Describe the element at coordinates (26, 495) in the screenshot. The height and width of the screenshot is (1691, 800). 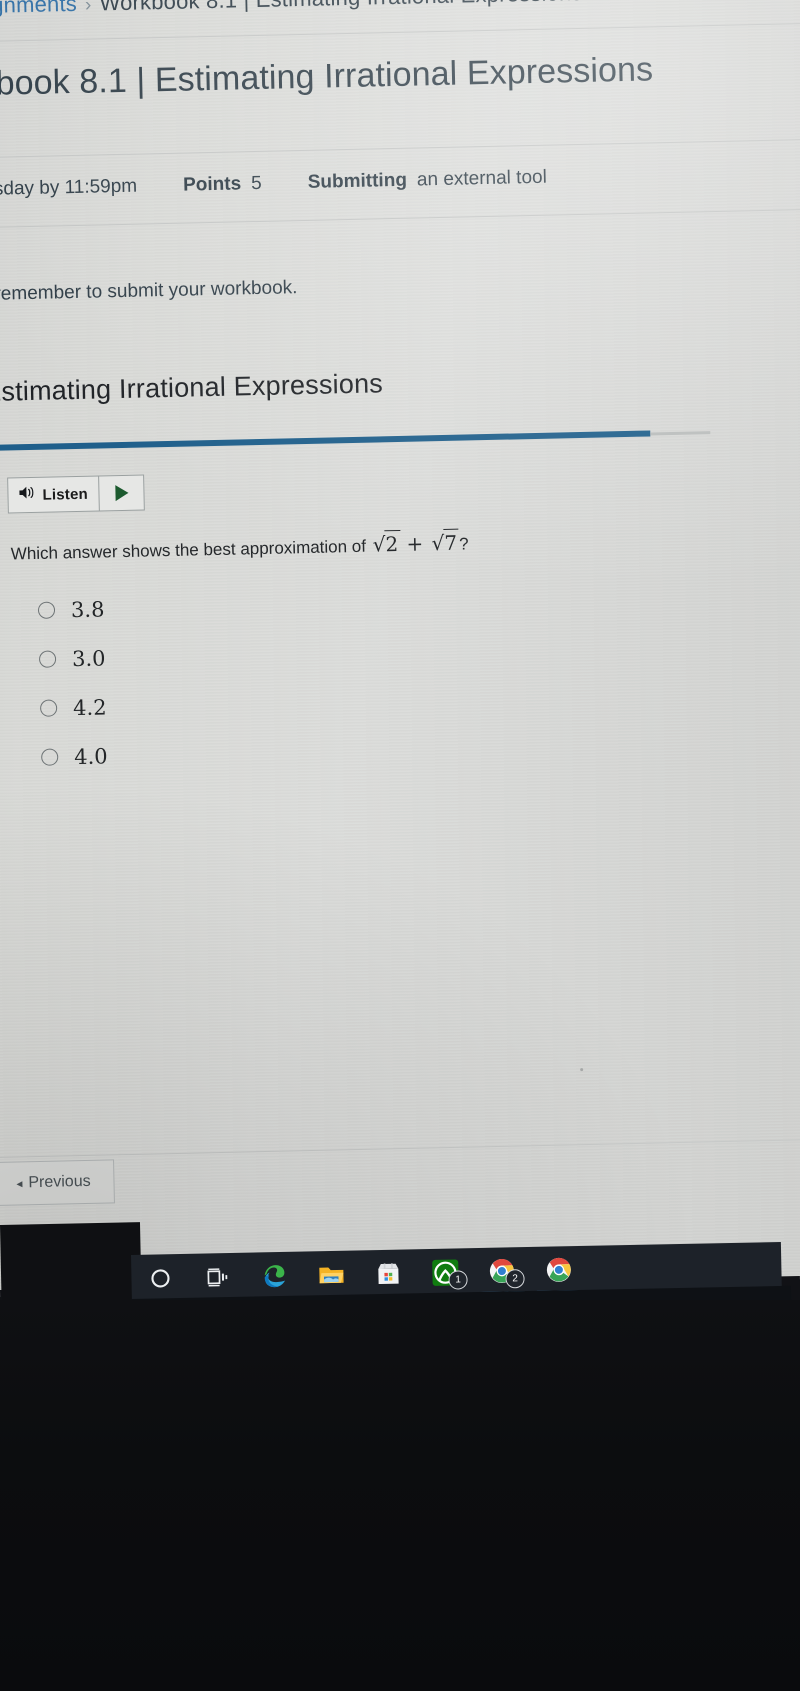
I see `speaker-icon` at that location.